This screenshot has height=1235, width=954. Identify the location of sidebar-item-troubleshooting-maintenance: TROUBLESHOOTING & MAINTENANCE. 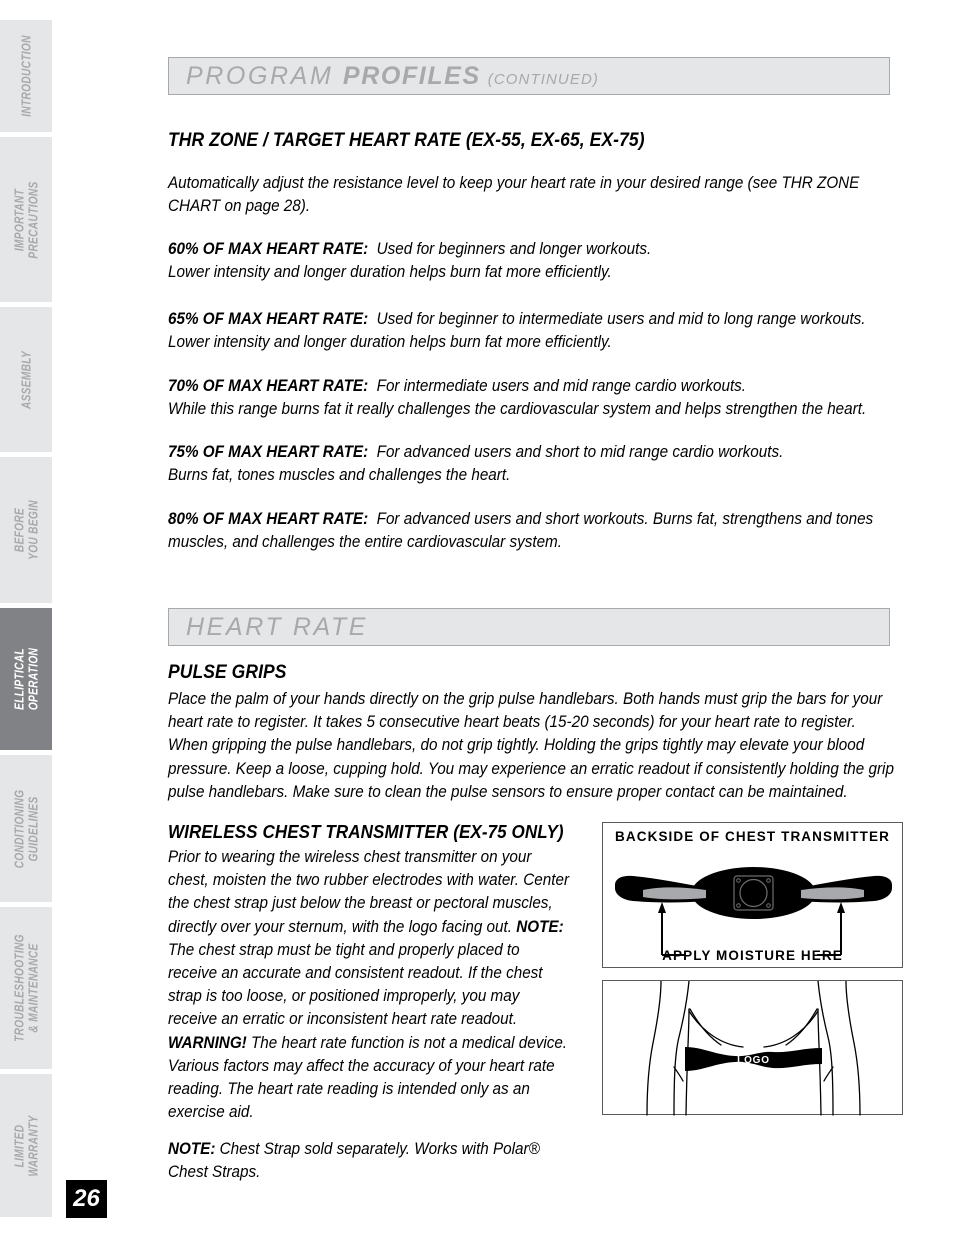
(26, 988).